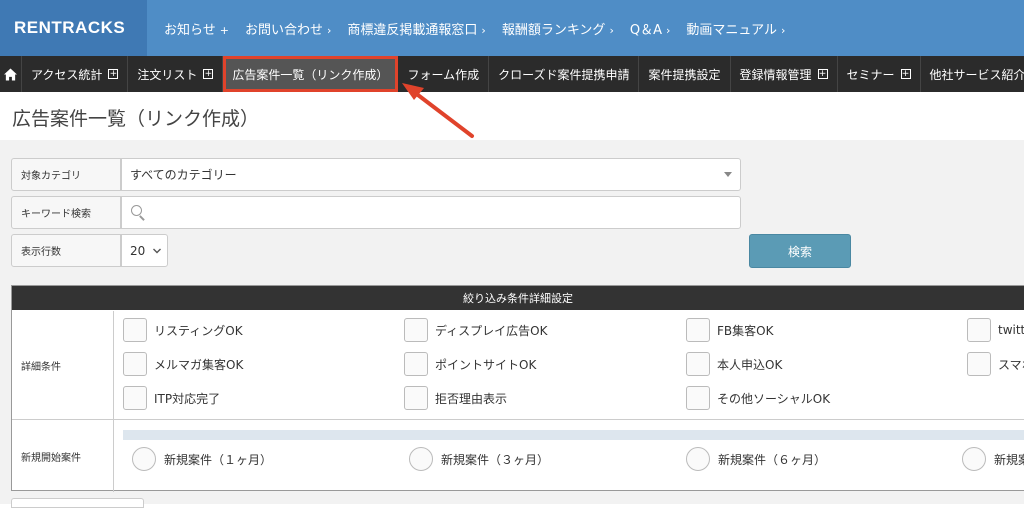 The image size is (1024, 508). Describe the element at coordinates (73, 28) in the screenshot. I see `brand-logo: RENTRACKS` at that location.